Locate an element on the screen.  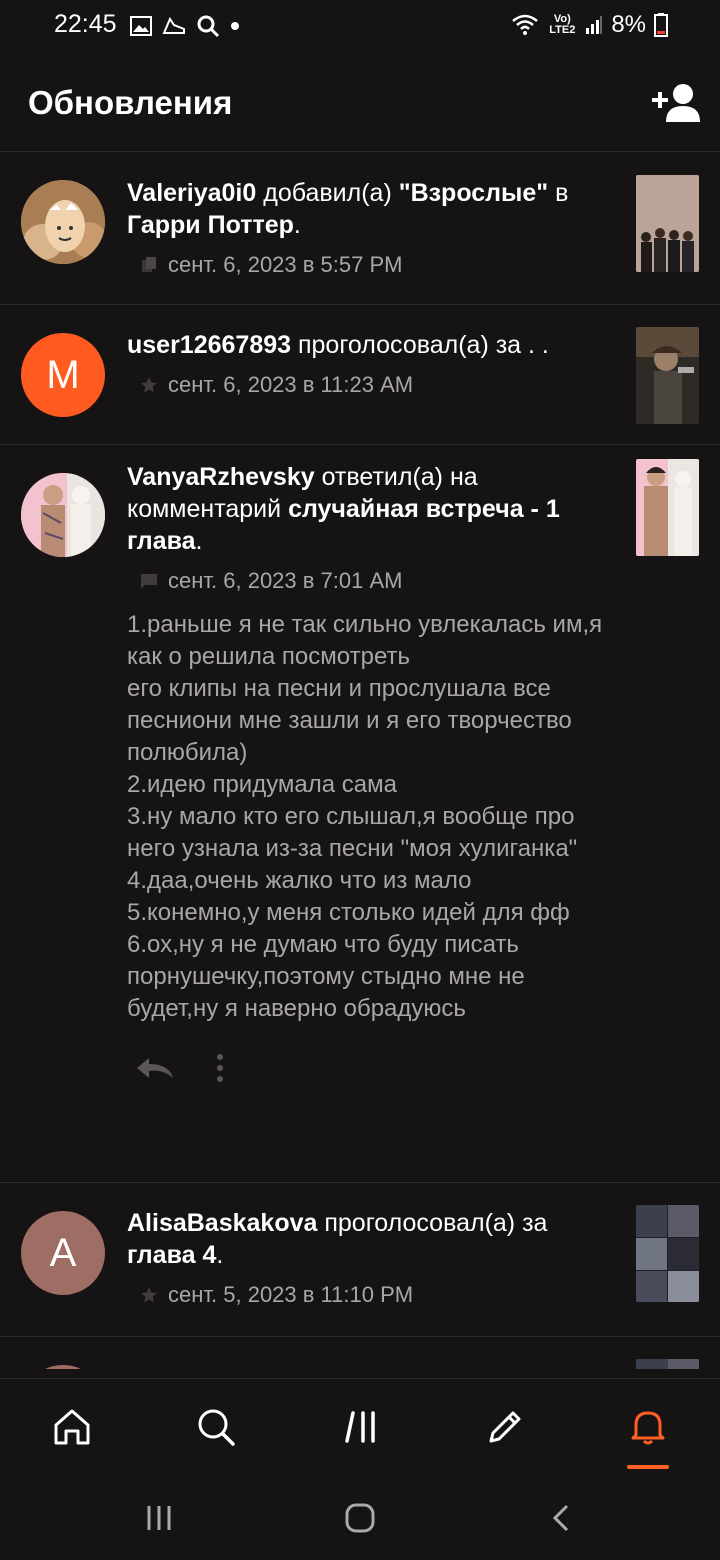
nav-search is located at coordinates (216, 1427).